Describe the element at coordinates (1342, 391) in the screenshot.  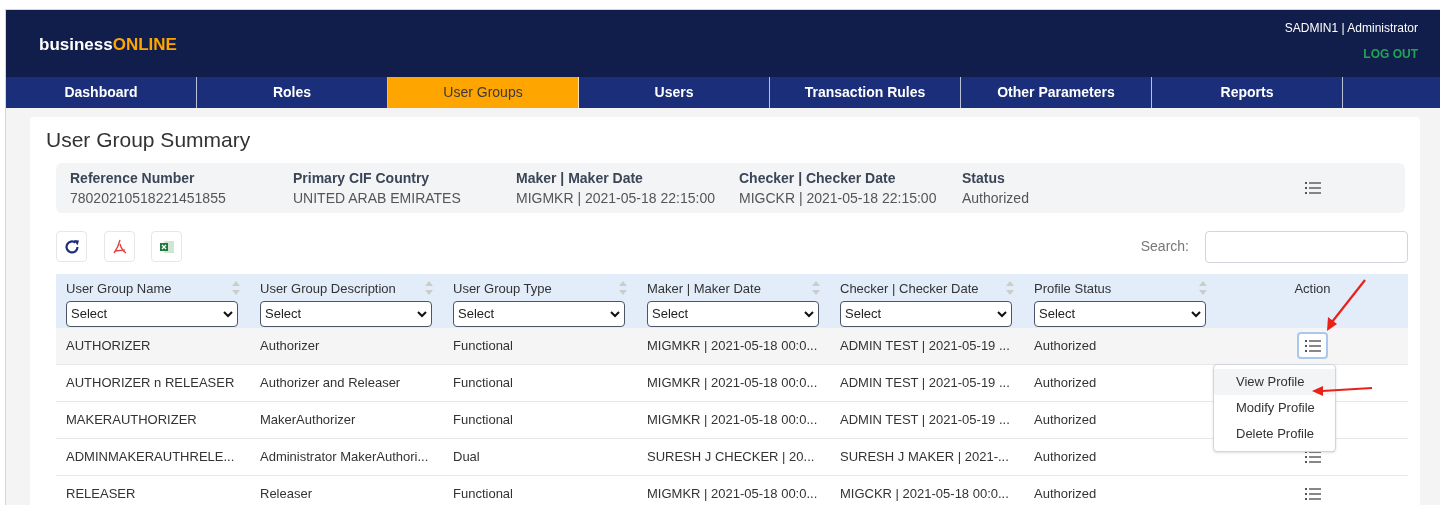
I see `annotation-arrow` at that location.